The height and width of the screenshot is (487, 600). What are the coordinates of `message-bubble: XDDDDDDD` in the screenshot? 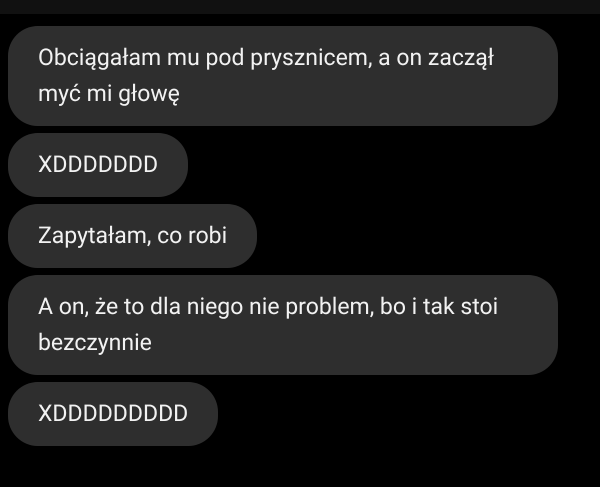 It's located at (98, 165).